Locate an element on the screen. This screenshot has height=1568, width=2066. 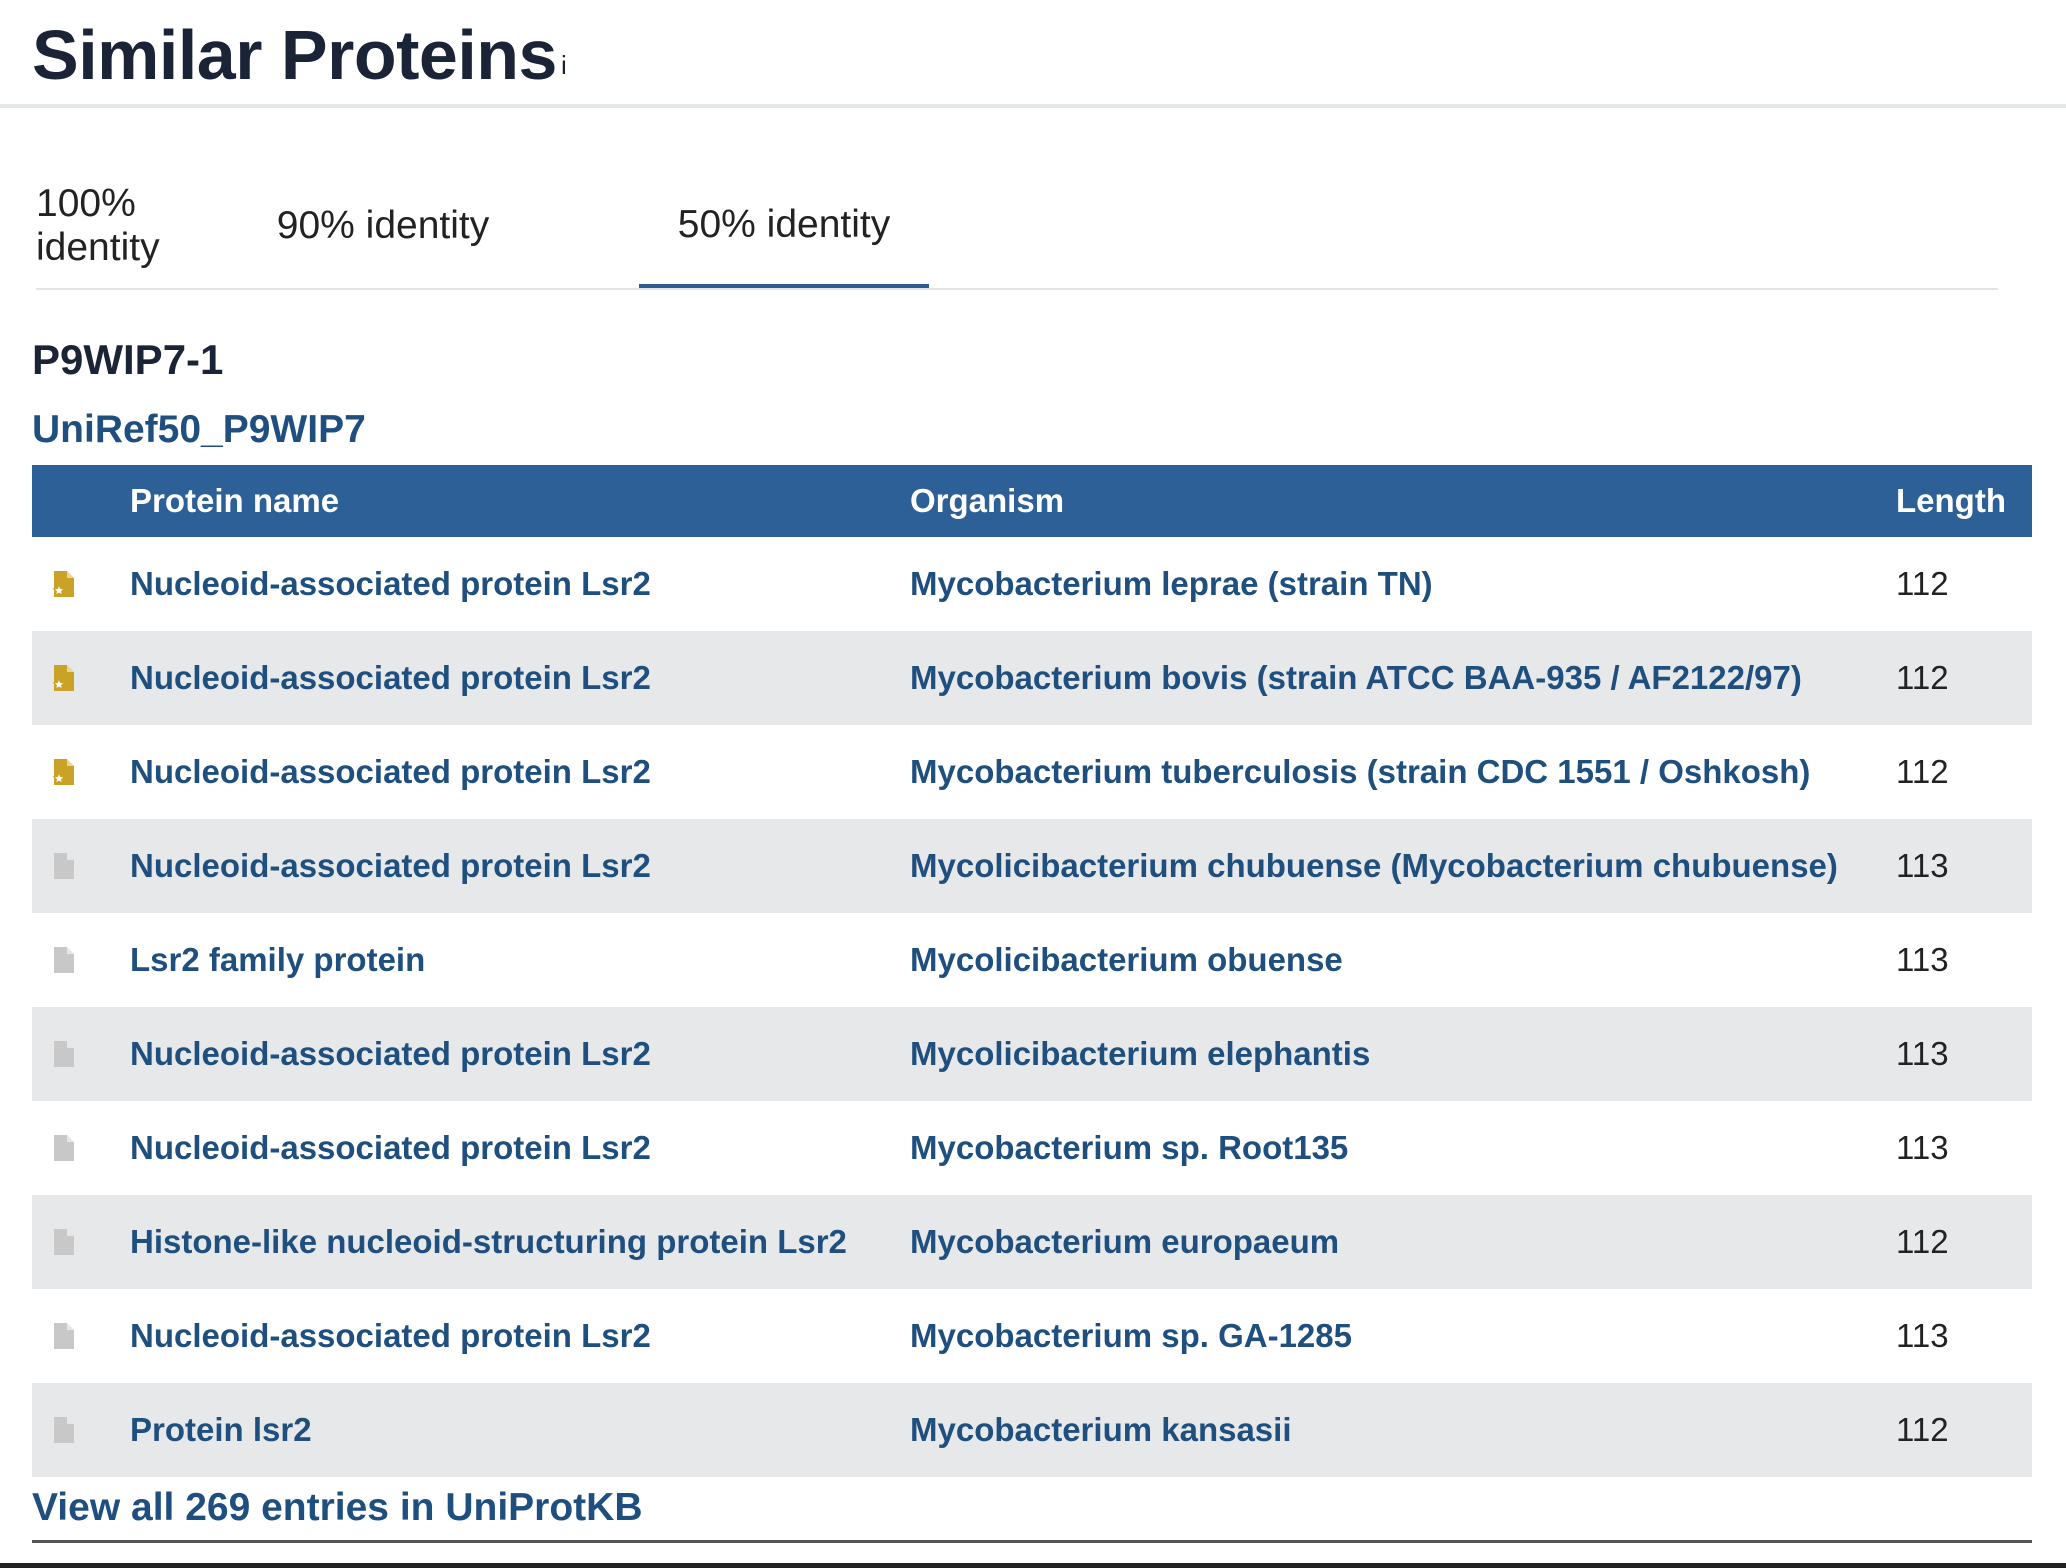
page-title-text: Similar Proteins is located at coordinates (294, 55).